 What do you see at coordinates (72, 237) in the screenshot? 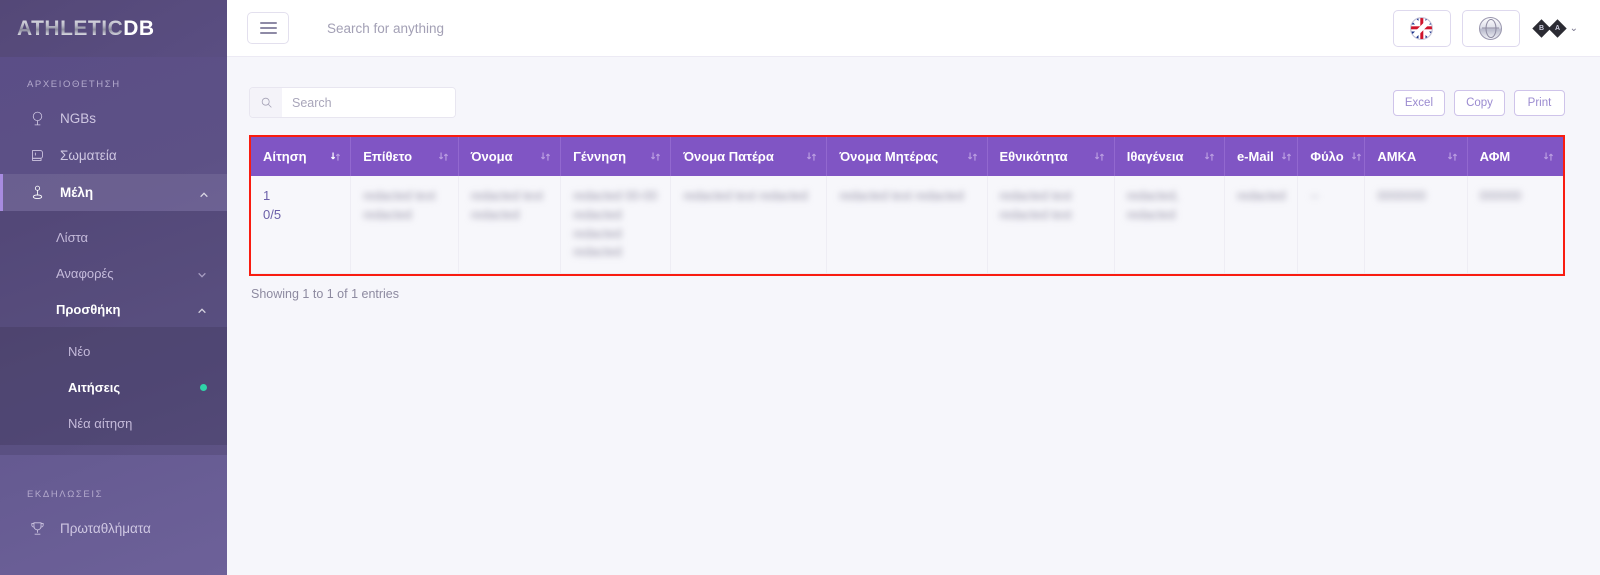
I see `sidebar-subitem-label: Λίστα` at bounding box center [72, 237].